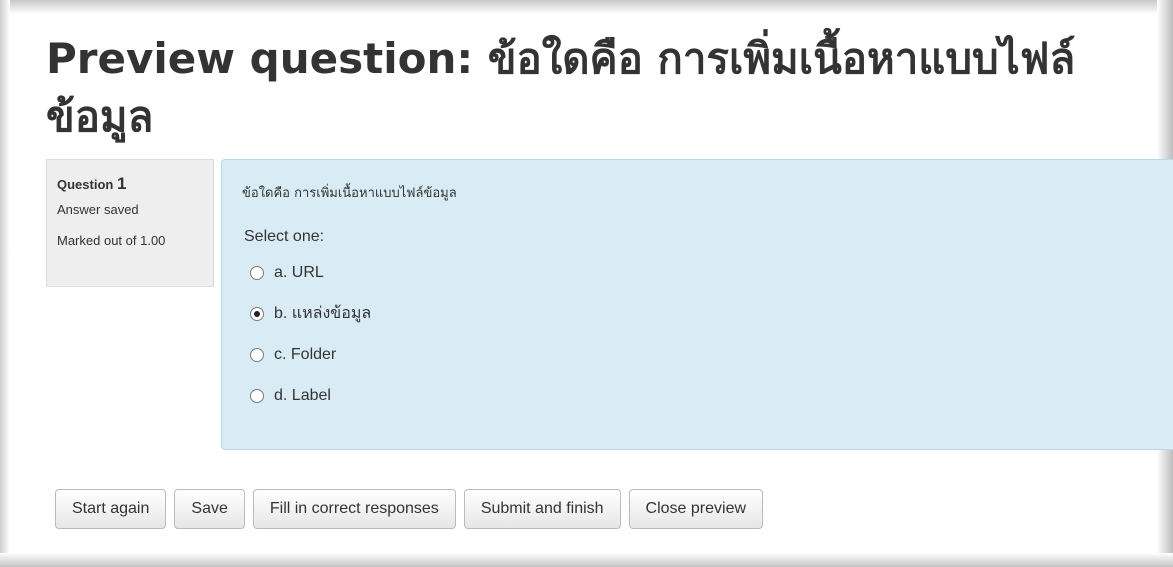 This screenshot has width=1173, height=567. What do you see at coordinates (349, 193) in the screenshot?
I see `question-text: ข้อใดคือ การเพิ่มเนื้อหาแบบไฟล์ข้อมูล` at bounding box center [349, 193].